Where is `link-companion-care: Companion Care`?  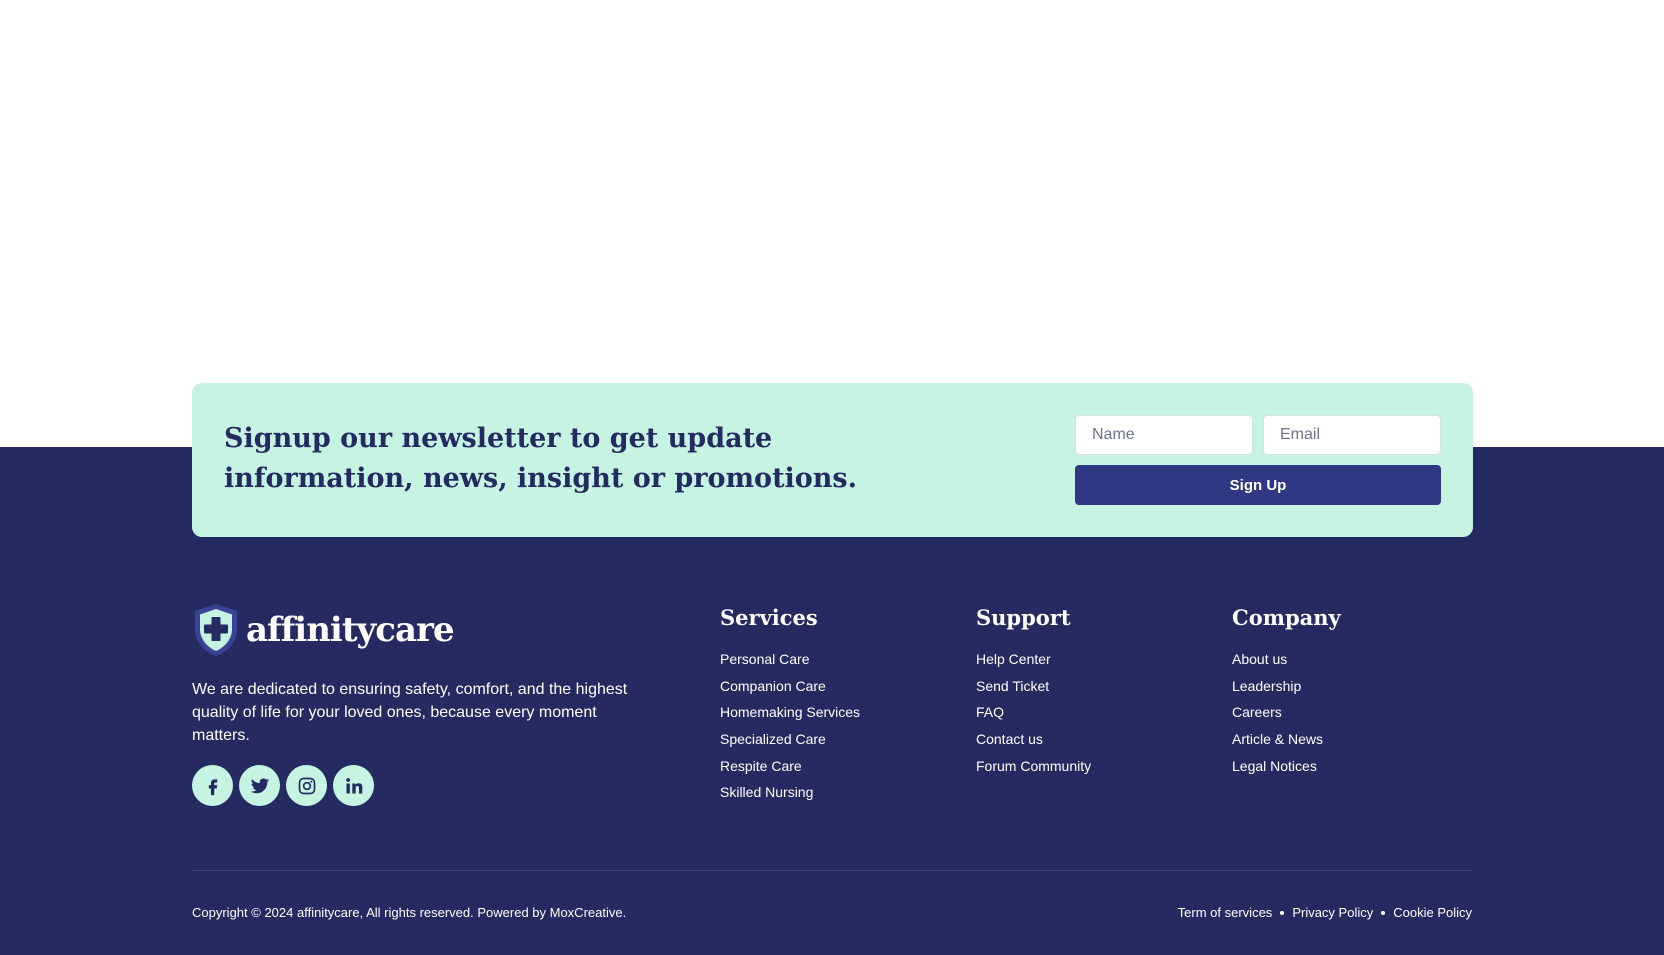 link-companion-care: Companion Care is located at coordinates (790, 686).